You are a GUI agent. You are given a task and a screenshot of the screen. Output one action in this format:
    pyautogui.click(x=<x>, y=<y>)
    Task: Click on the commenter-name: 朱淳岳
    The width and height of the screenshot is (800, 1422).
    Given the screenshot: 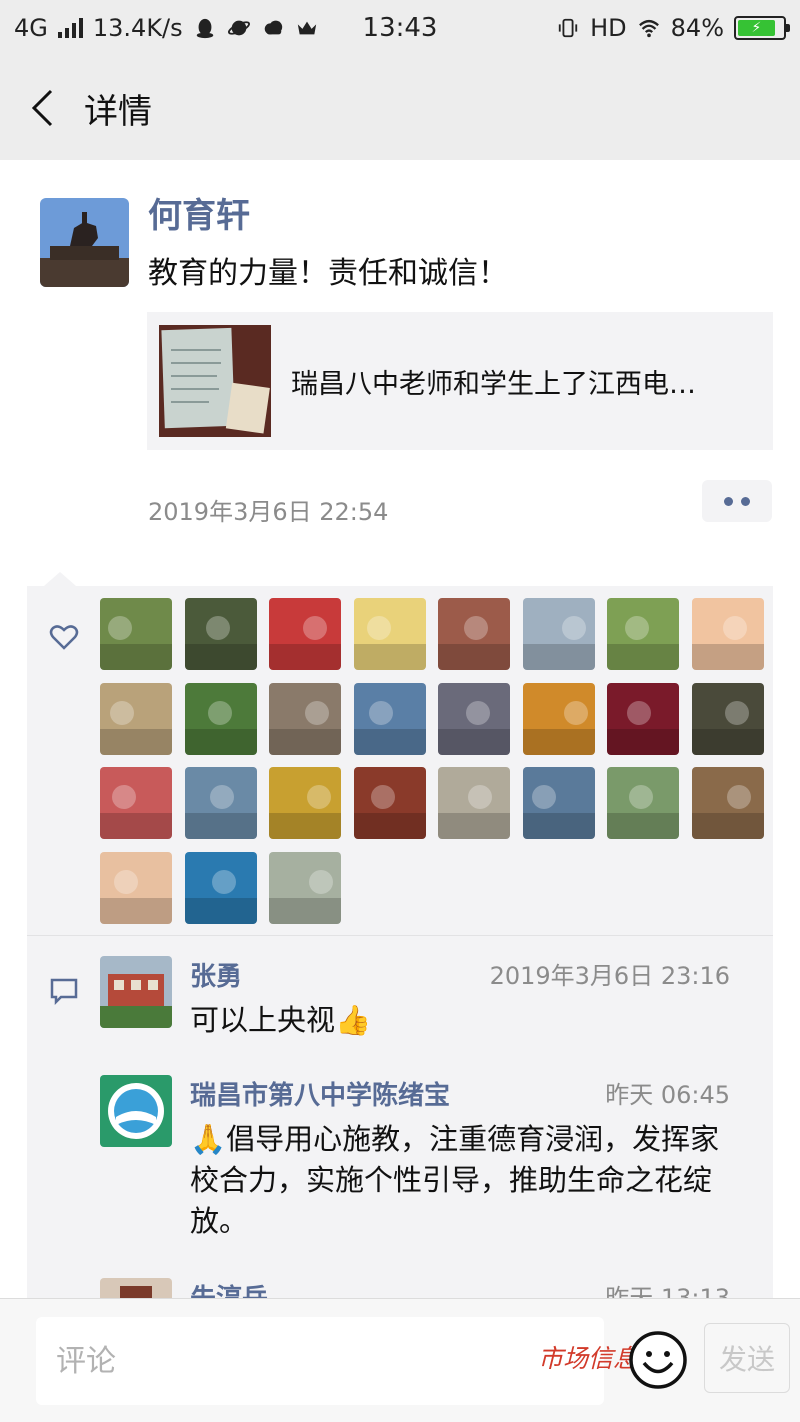 What is the action you would take?
    pyautogui.click(x=229, y=1288)
    